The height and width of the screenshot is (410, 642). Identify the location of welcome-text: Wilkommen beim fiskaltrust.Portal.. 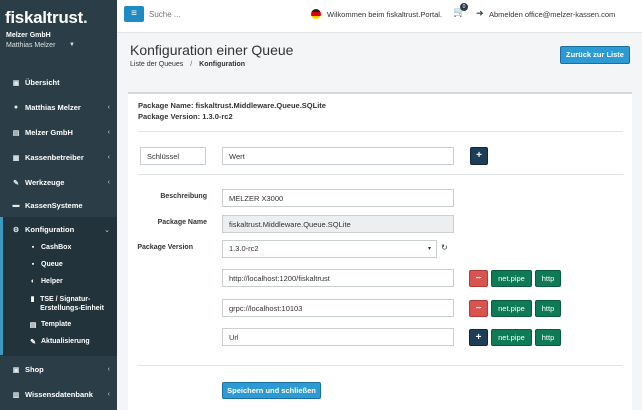
(385, 14).